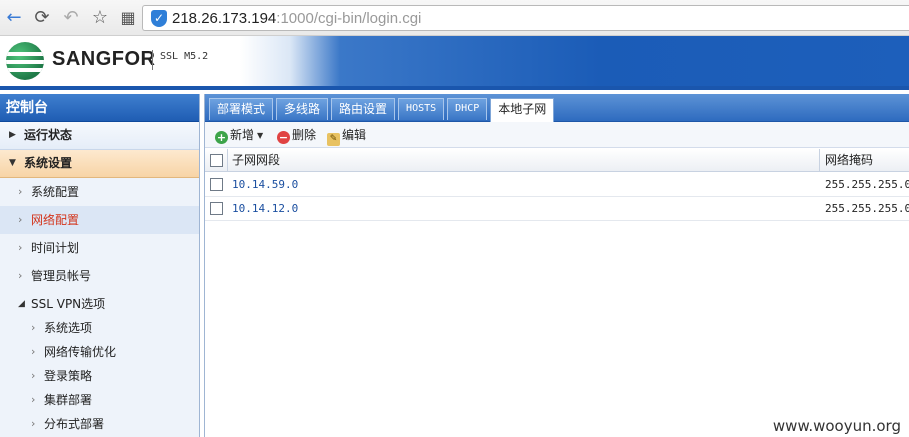 The width and height of the screenshot is (909, 437). Describe the element at coordinates (557, 160) in the screenshot. I see `grid-header: 子网网段 网络掩码` at that location.